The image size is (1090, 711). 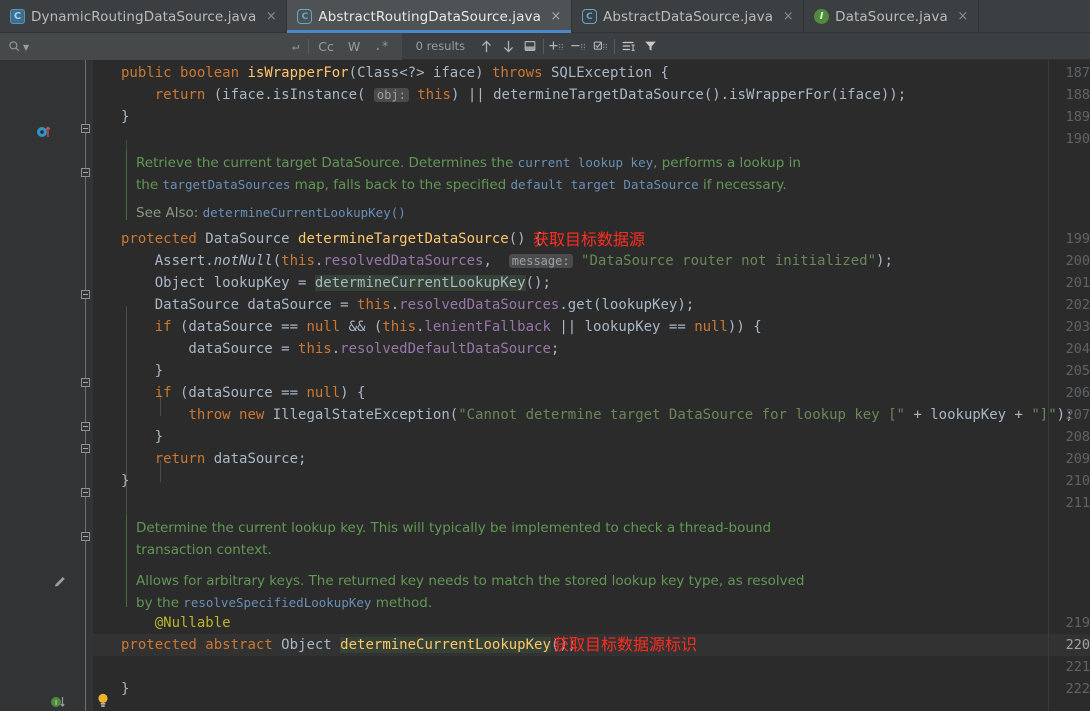 I want to click on open-in-find-window-icon, so click(x=530, y=46).